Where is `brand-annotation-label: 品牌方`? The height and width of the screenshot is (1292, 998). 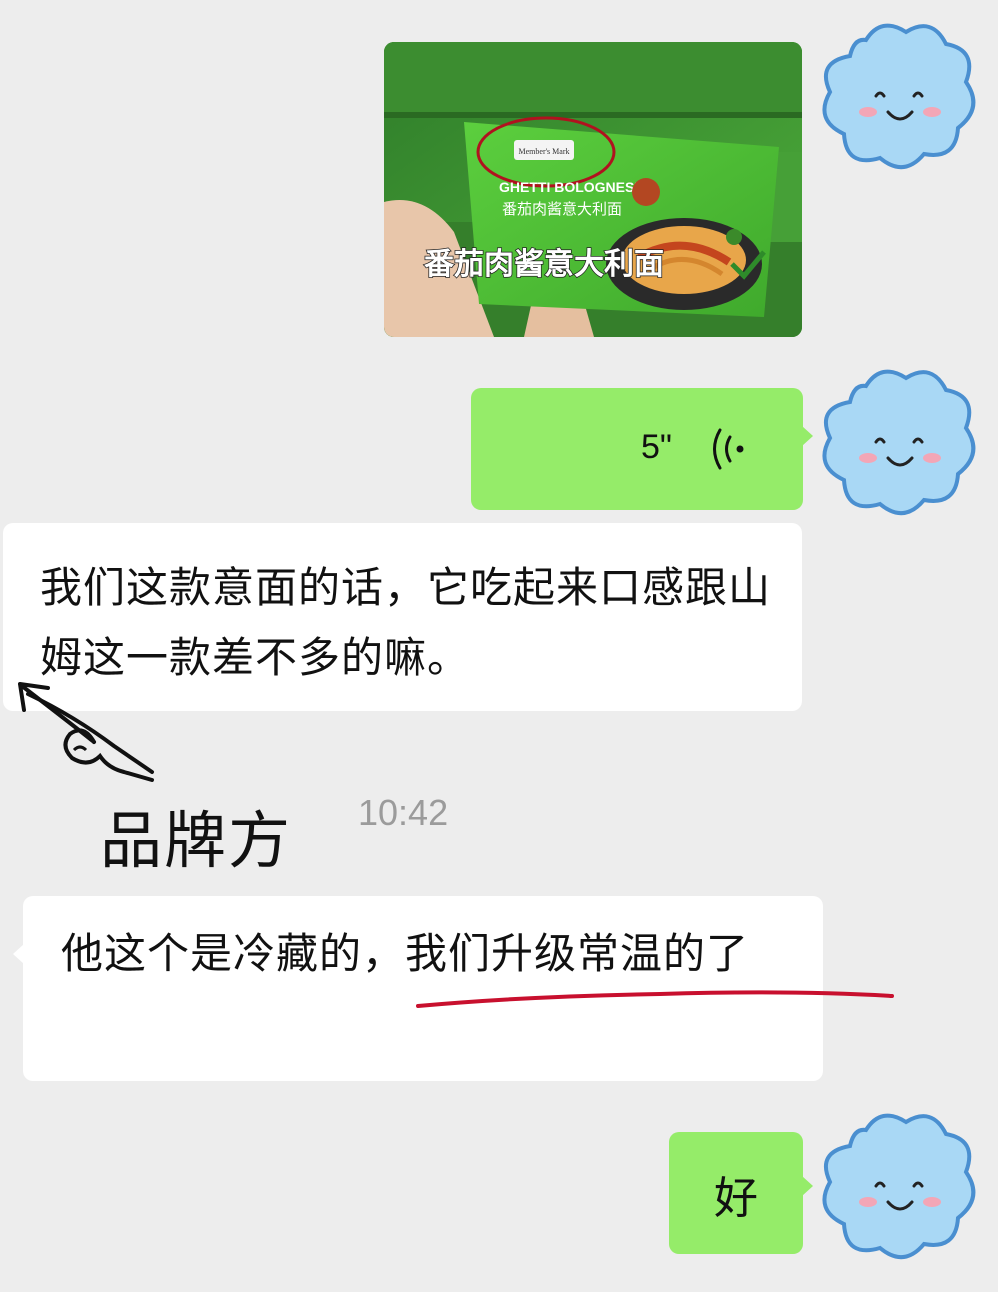 brand-annotation-label: 品牌方 is located at coordinates (196, 840).